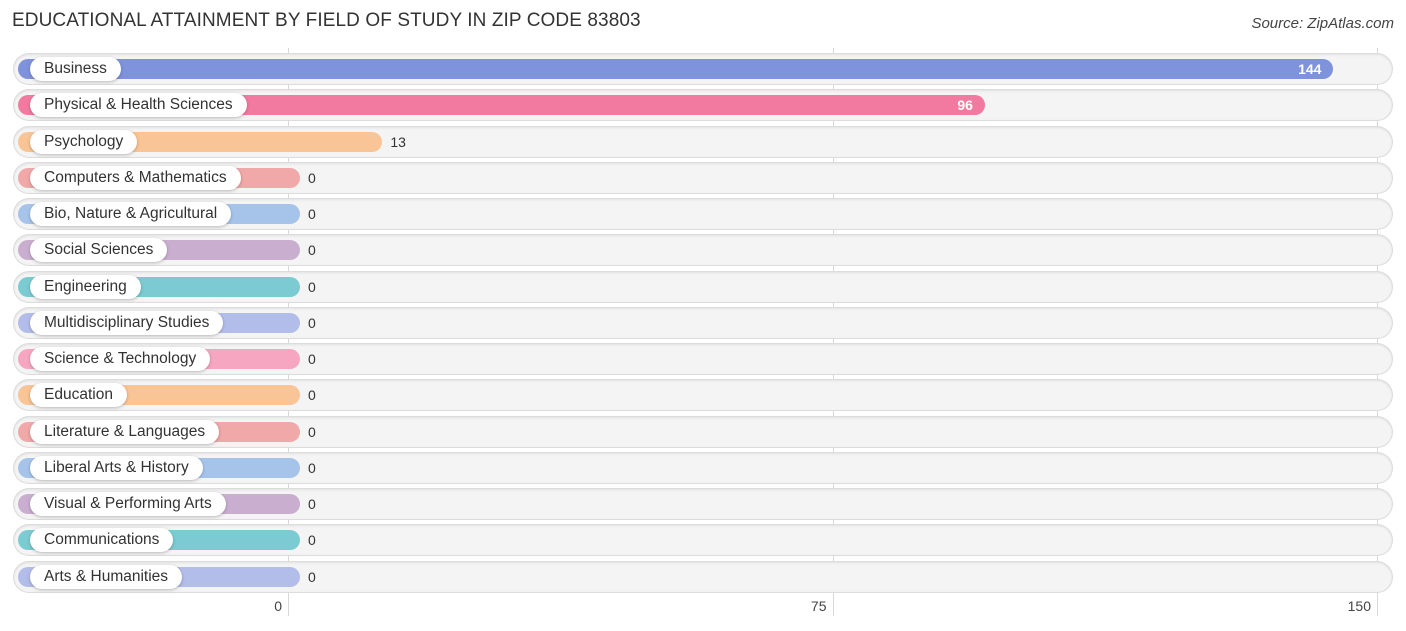 Image resolution: width=1406 pixels, height=631 pixels. What do you see at coordinates (84, 141) in the screenshot?
I see `category-label: Psychology` at bounding box center [84, 141].